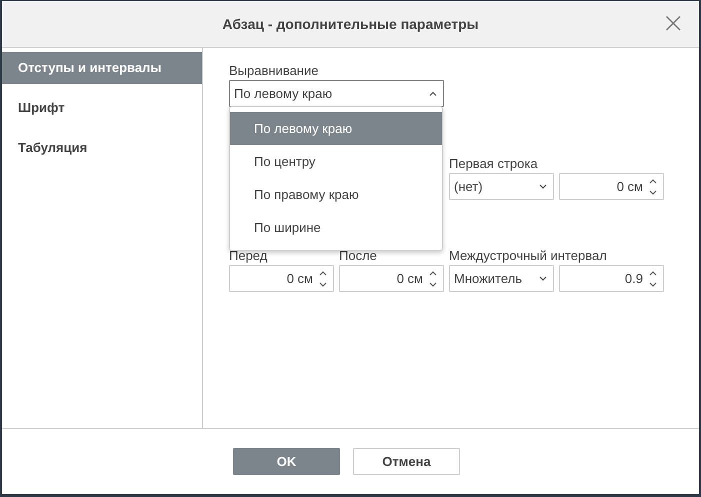  I want to click on close-button: ×, so click(673, 23).